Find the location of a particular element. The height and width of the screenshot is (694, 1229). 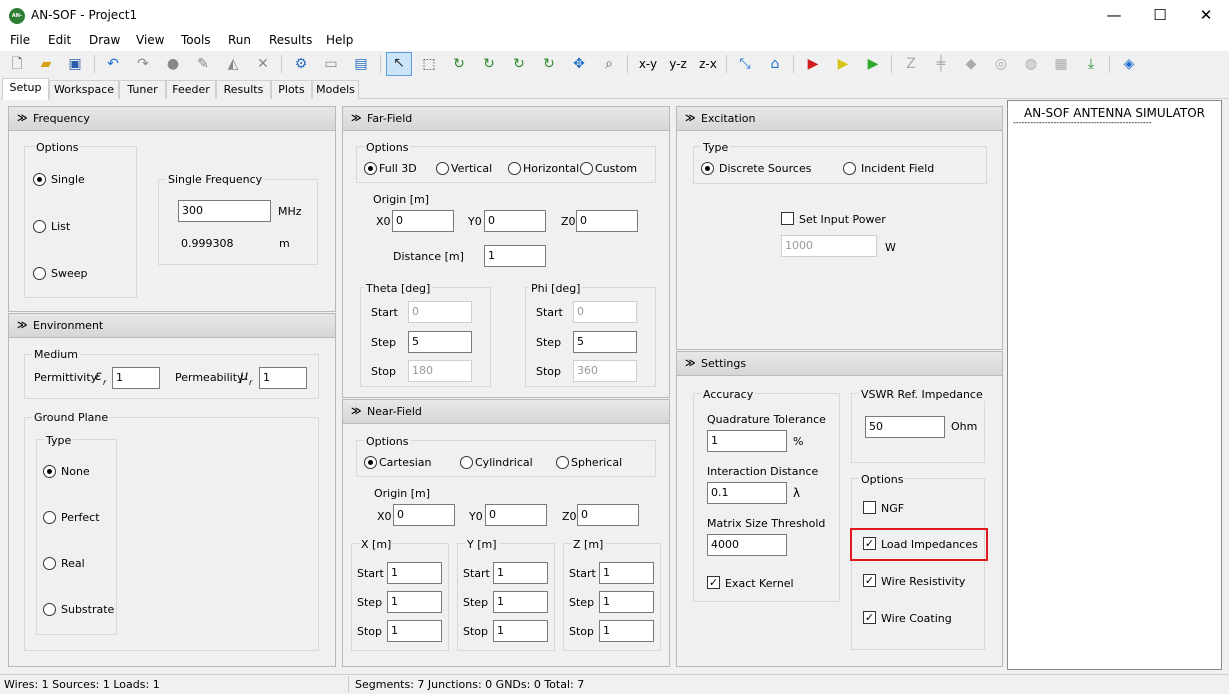

view-yz-button: y-z is located at coordinates (678, 64).